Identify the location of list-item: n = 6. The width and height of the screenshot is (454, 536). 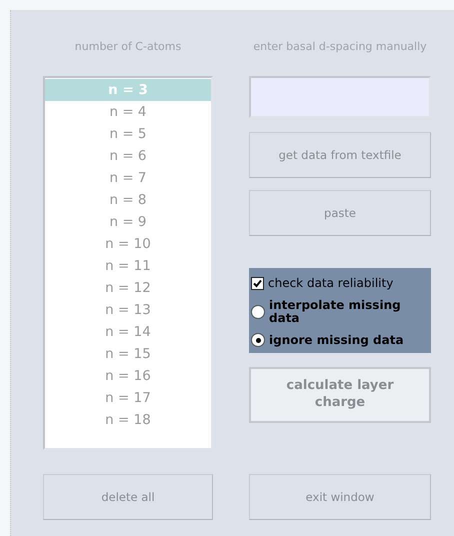
(128, 156).